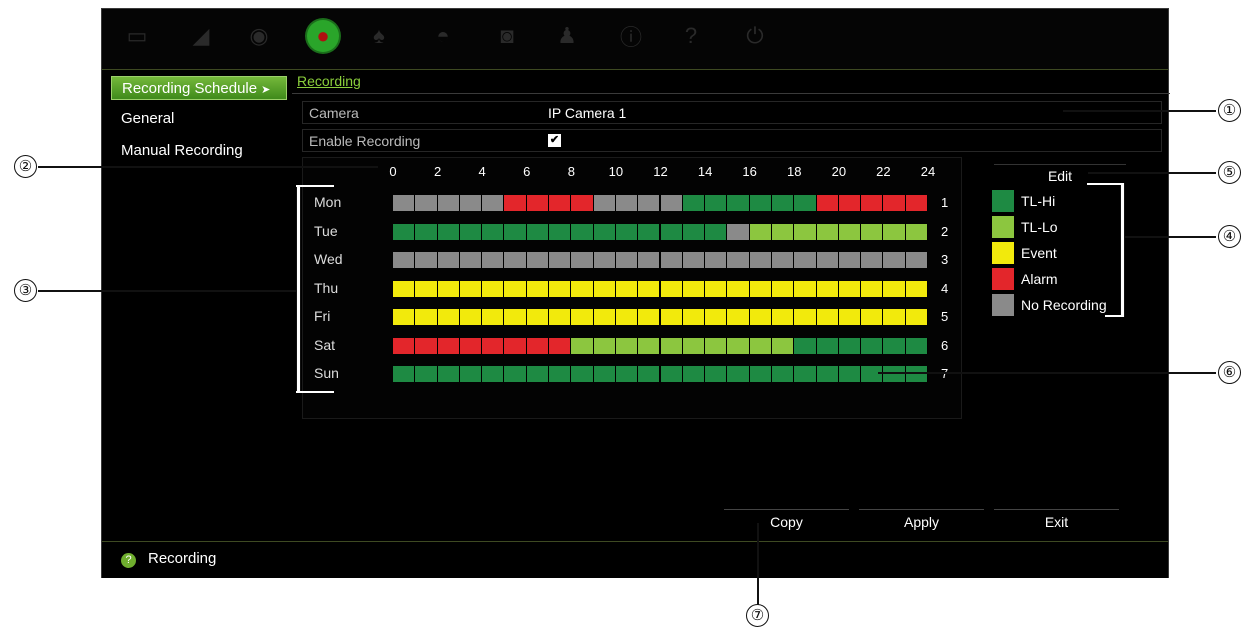 The width and height of the screenshot is (1257, 630). Describe the element at coordinates (379, 36) in the screenshot. I see `alarm-icon: ♠` at that location.